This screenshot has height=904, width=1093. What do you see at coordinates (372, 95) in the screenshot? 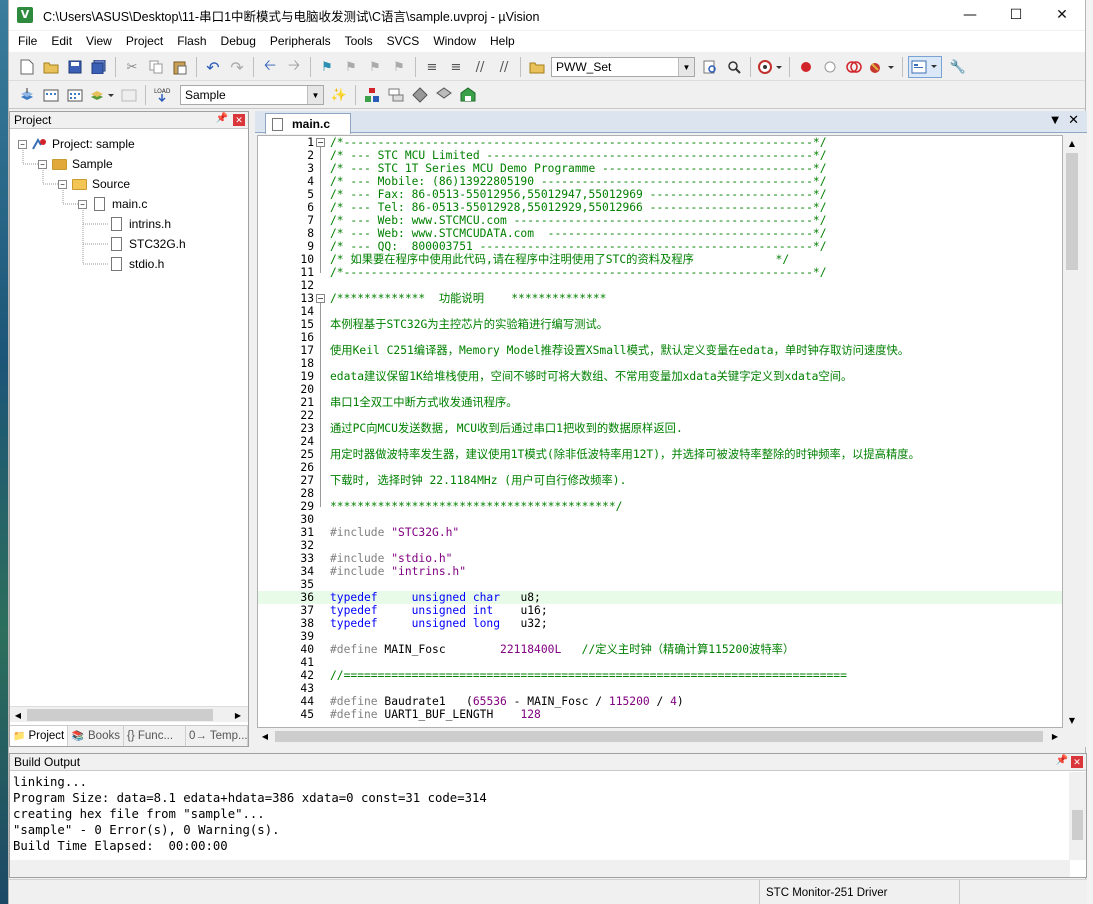
I see `manage-project-items-icon` at bounding box center [372, 95].